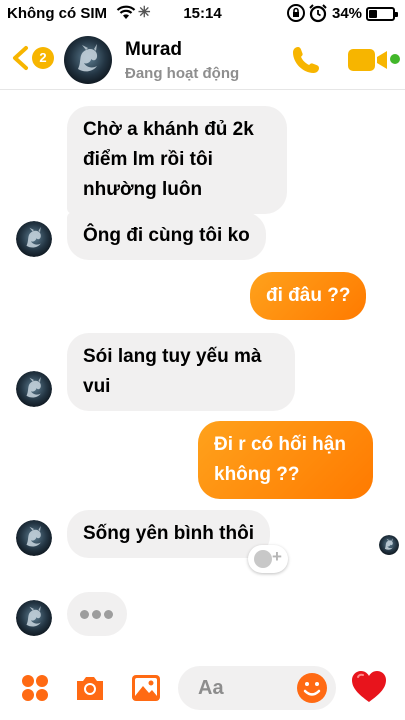 Image resolution: width=405 pixels, height=720 pixels. I want to click on rotation-lock-icon, so click(296, 15).